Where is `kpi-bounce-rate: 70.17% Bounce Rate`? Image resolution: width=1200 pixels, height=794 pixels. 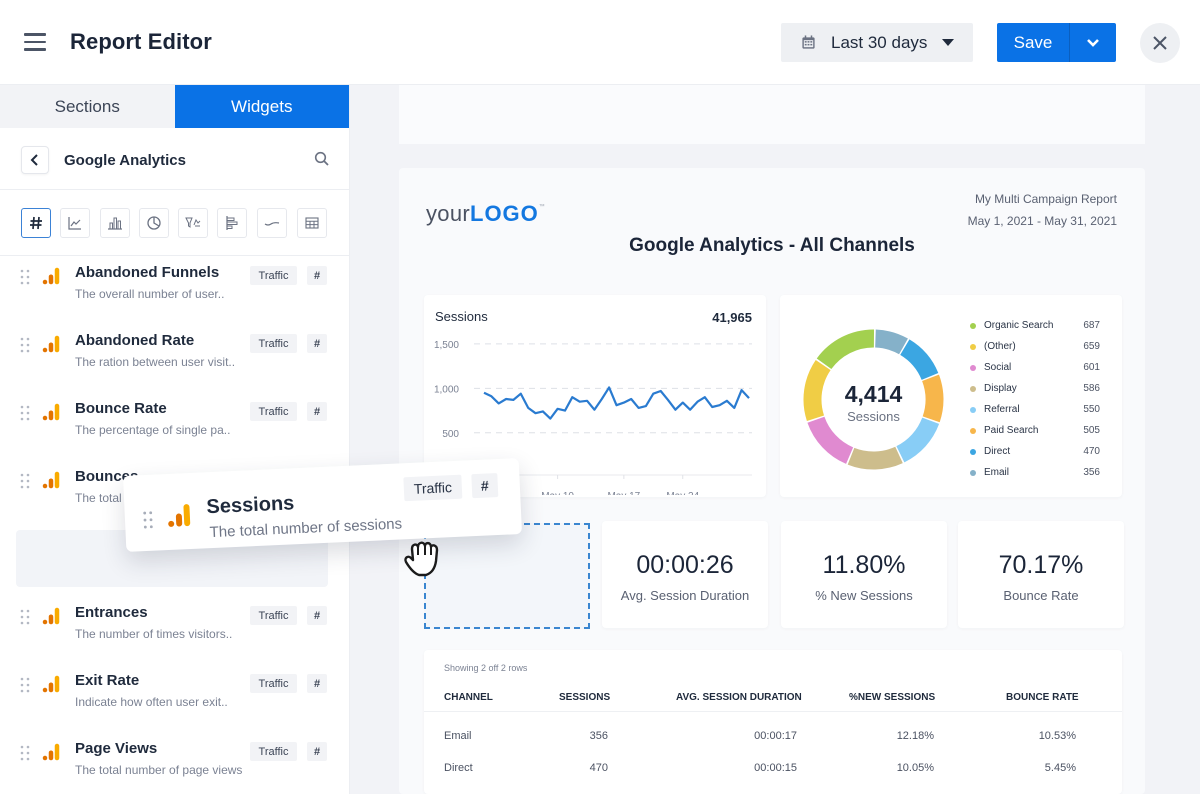
kpi-bounce-rate: 70.17% Bounce Rate is located at coordinates (1041, 574).